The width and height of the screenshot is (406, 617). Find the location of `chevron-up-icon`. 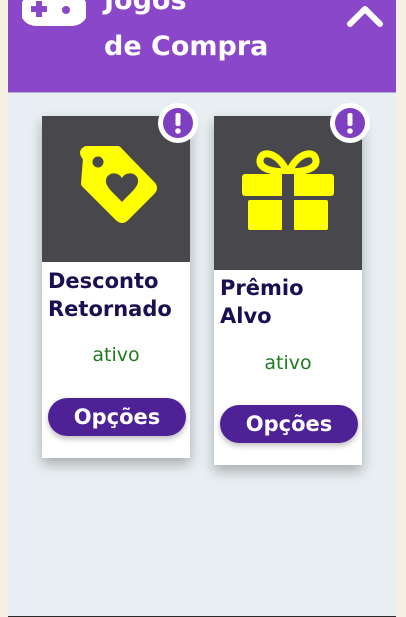

chevron-up-icon is located at coordinates (365, 15).